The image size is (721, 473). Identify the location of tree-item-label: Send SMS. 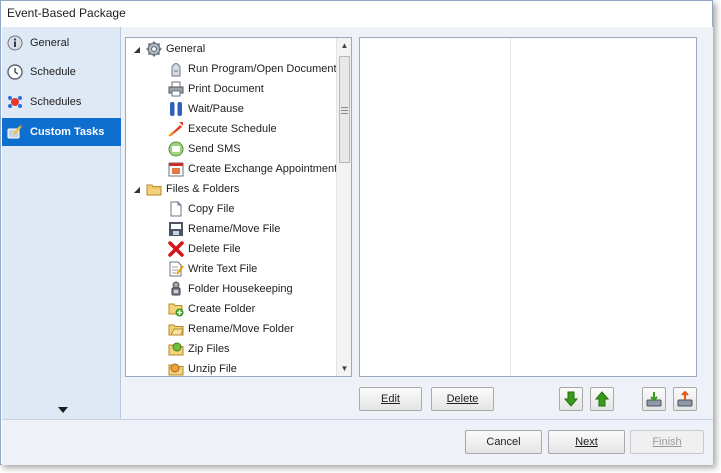
(214, 149).